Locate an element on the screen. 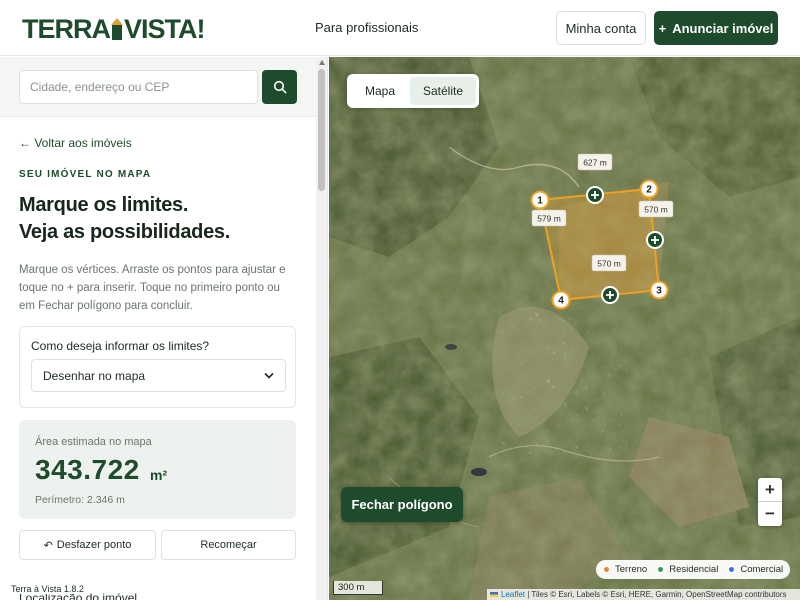 The width and height of the screenshot is (800, 600). undo-point-button: ↶ Desfazer ponto is located at coordinates (87, 545).